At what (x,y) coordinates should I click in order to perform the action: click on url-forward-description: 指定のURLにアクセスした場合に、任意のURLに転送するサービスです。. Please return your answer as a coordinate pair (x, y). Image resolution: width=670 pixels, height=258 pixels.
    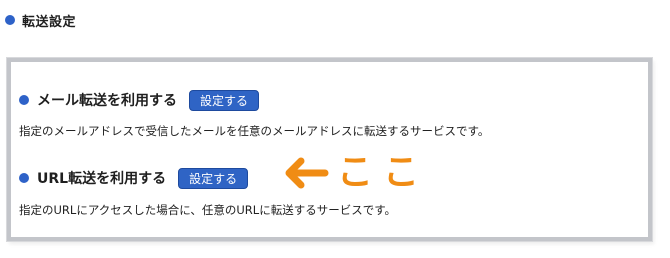
    Looking at the image, I should click on (208, 210).